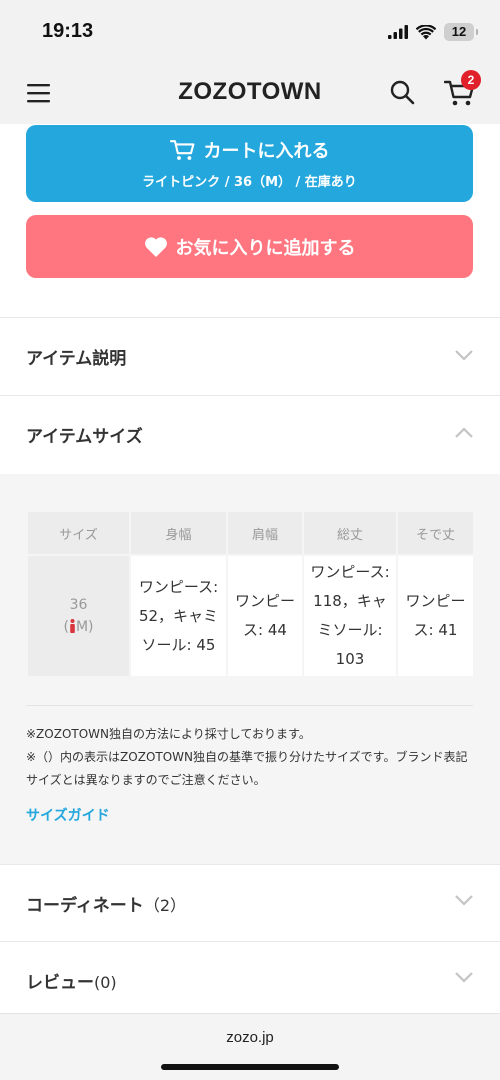  I want to click on battery-icon: 12, so click(461, 32).